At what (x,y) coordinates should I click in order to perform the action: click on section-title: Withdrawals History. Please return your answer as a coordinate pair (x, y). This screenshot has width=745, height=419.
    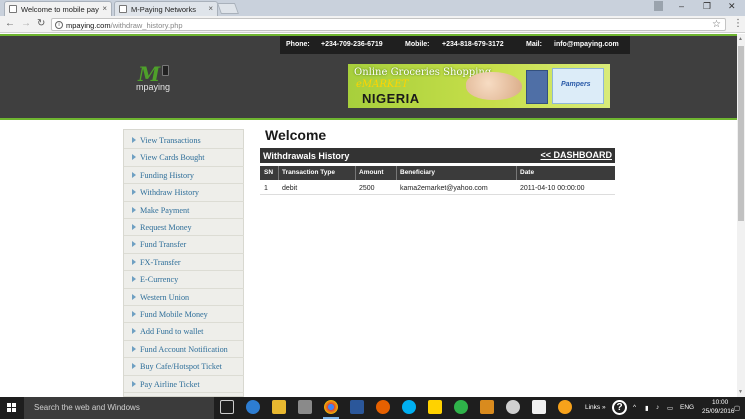
    Looking at the image, I should click on (306, 156).